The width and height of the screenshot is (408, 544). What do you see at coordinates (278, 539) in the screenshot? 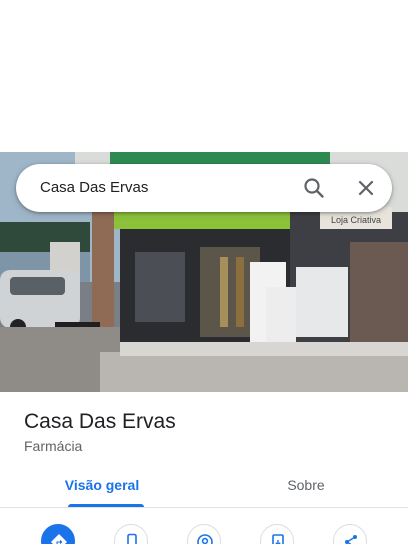
I see `save-icon` at bounding box center [278, 539].